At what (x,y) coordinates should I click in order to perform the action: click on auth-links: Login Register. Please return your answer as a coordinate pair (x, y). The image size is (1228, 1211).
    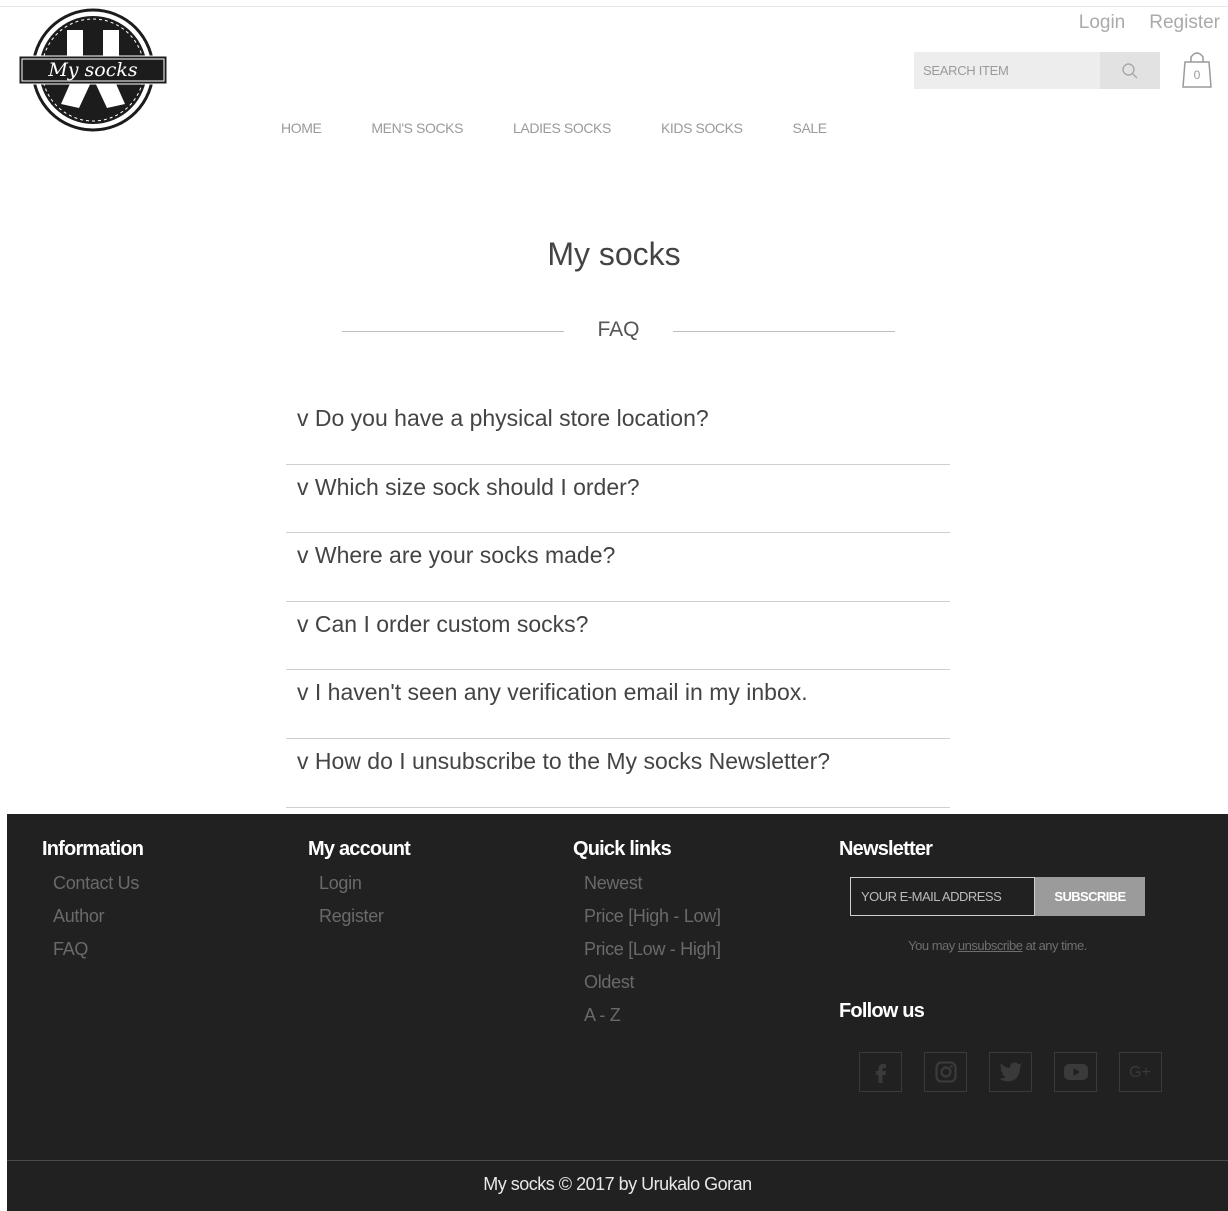
    Looking at the image, I should click on (1149, 23).